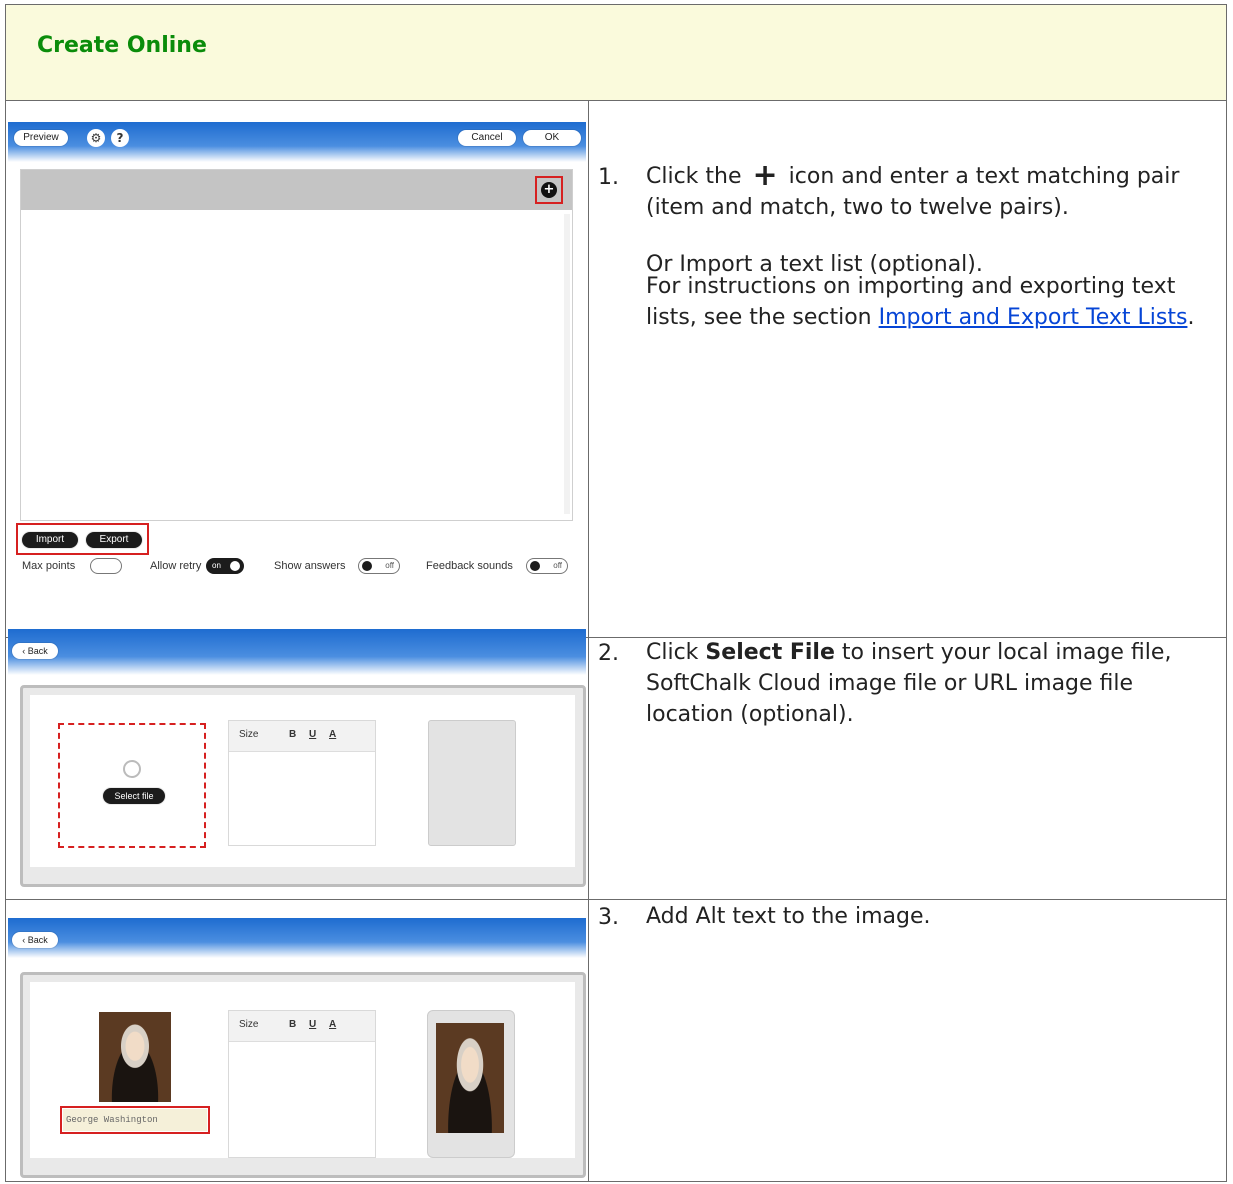  Describe the element at coordinates (608, 653) in the screenshot. I see `step-number: 2.` at that location.